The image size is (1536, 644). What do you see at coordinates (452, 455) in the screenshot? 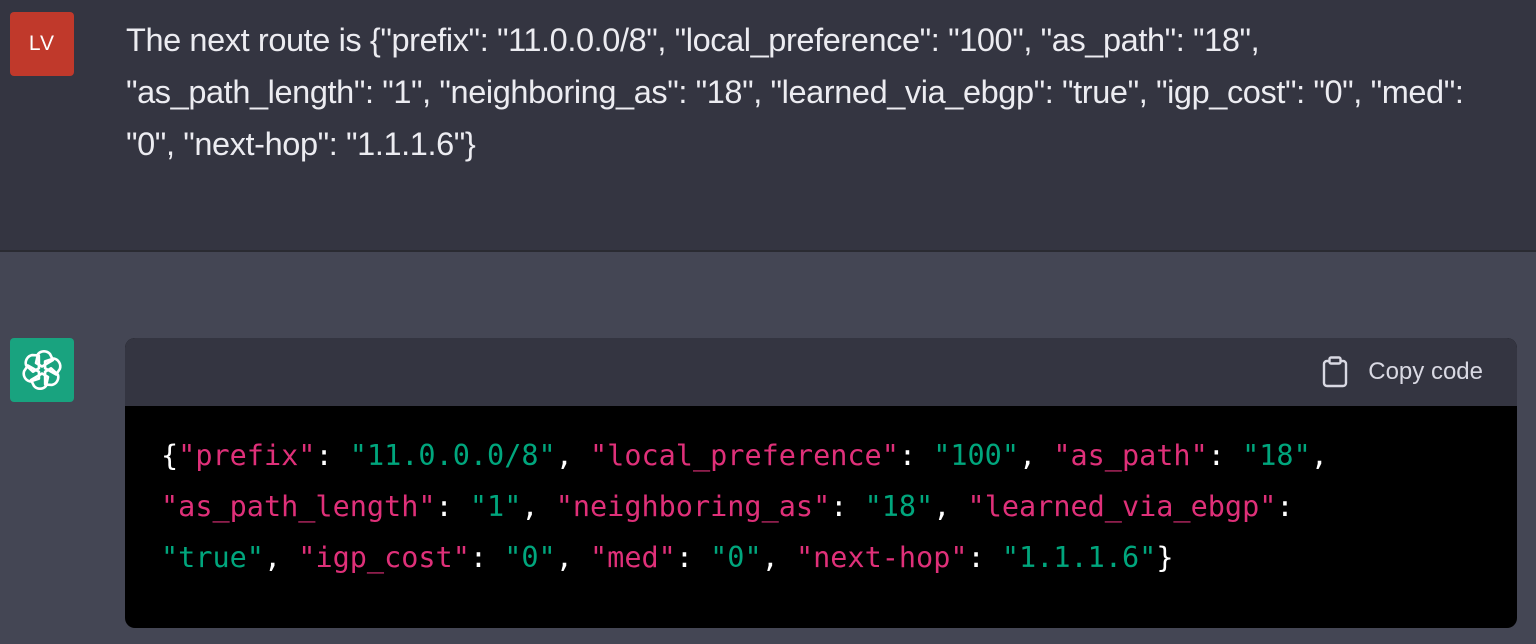
I see `code-string-token: "11.0.0.0/8"` at bounding box center [452, 455].